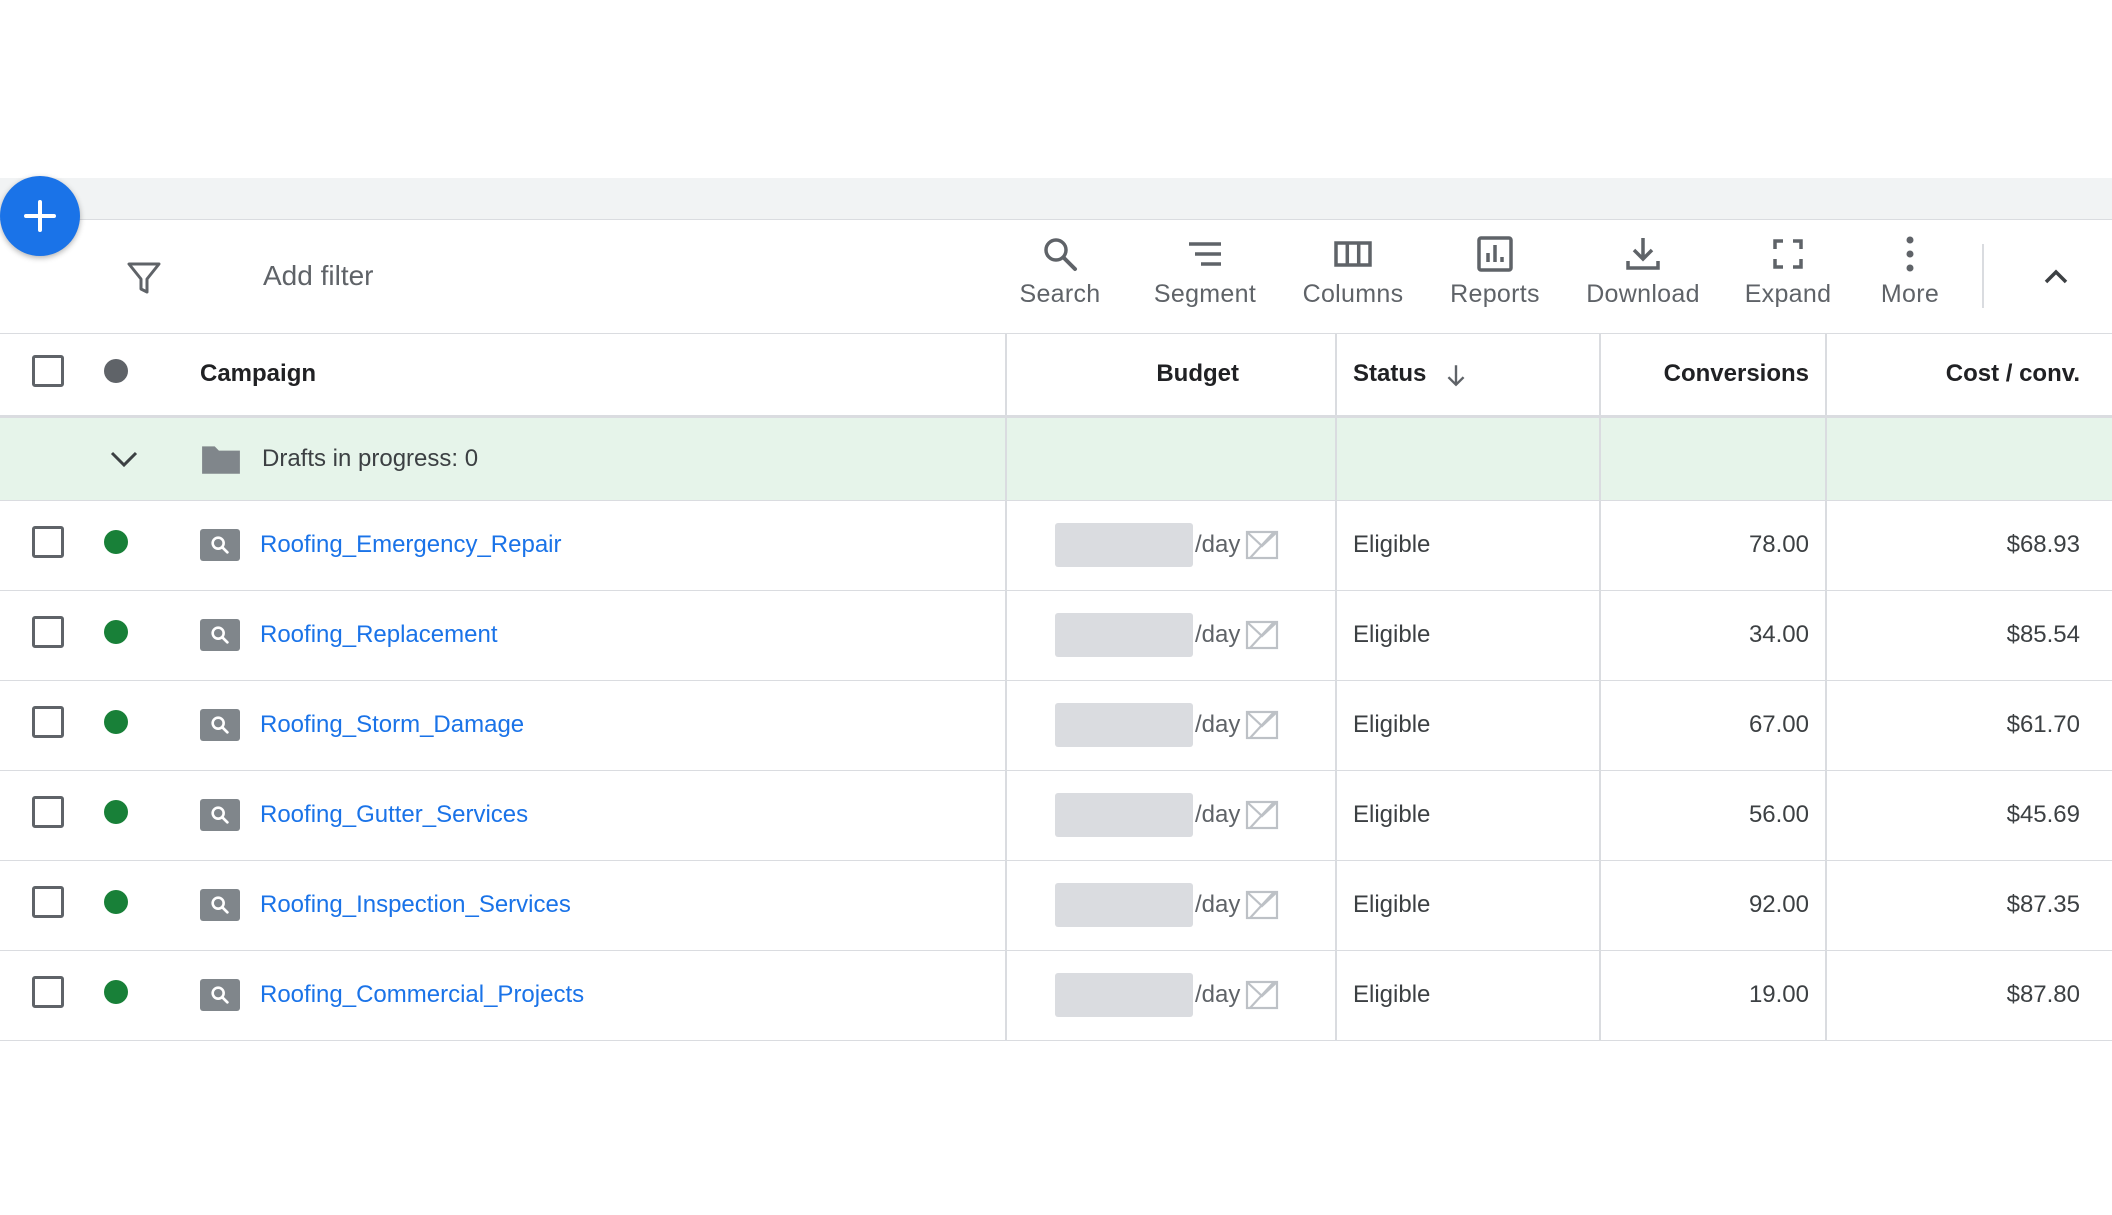 Image resolution: width=2112 pixels, height=1215 pixels. What do you see at coordinates (1736, 374) in the screenshot?
I see `header-conversions-label: Conversions` at bounding box center [1736, 374].